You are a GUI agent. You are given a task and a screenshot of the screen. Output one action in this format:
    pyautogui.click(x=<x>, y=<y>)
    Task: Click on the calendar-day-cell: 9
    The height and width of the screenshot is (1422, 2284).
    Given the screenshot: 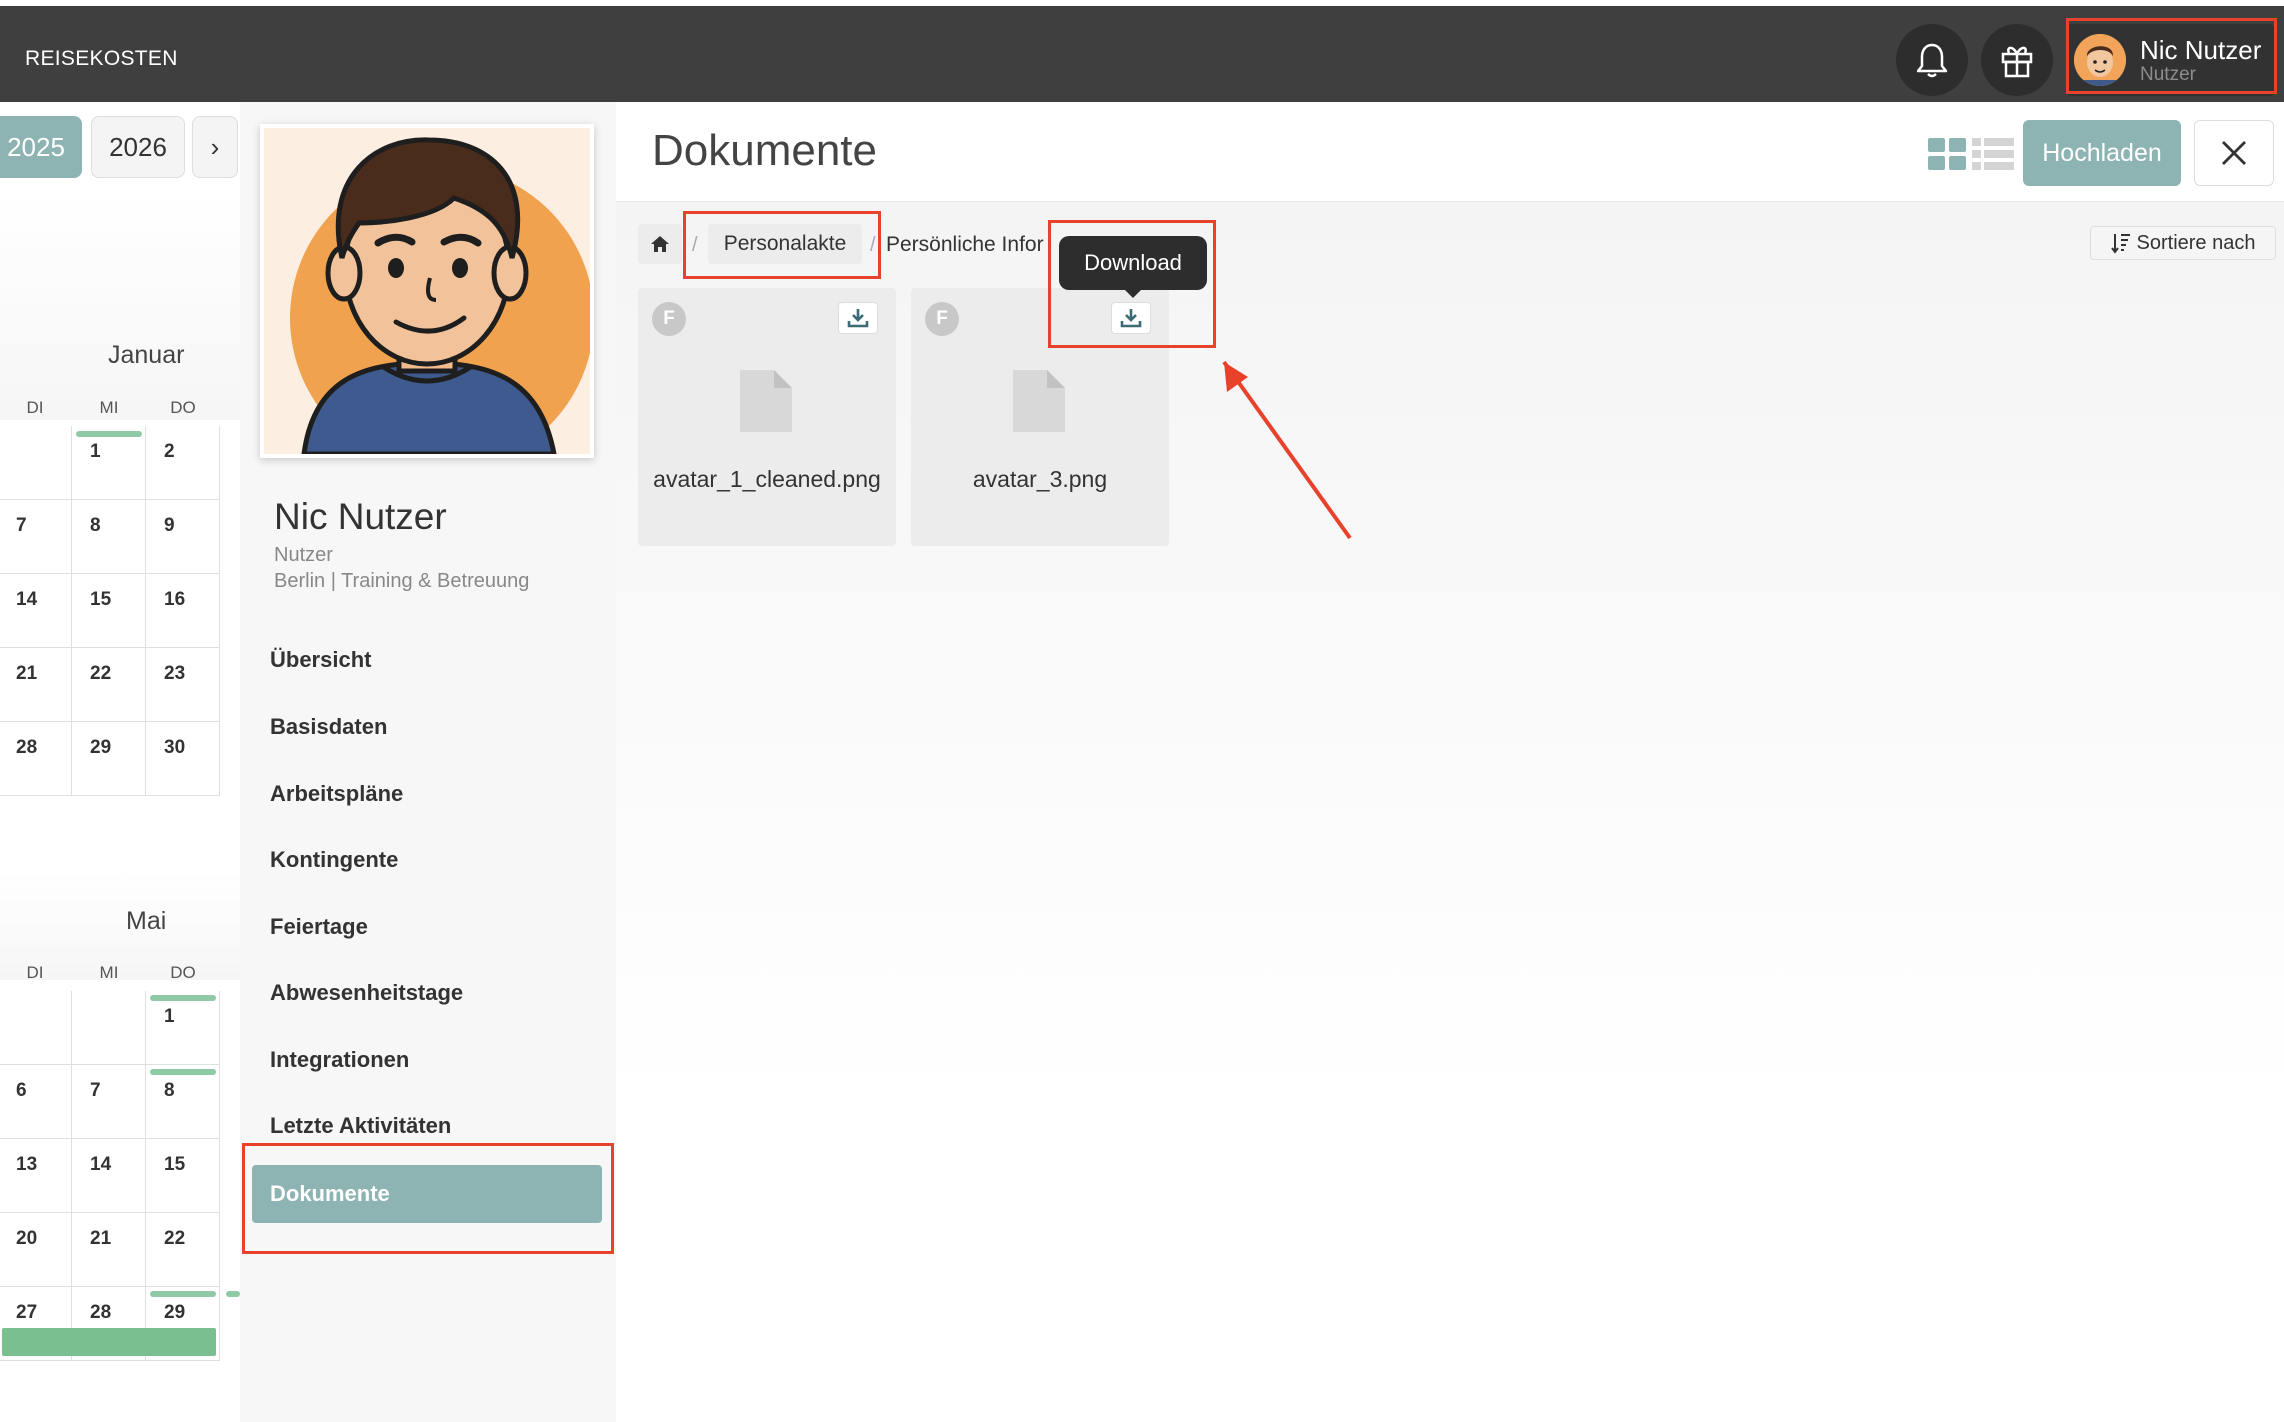 What is the action you would take?
    pyautogui.click(x=183, y=537)
    